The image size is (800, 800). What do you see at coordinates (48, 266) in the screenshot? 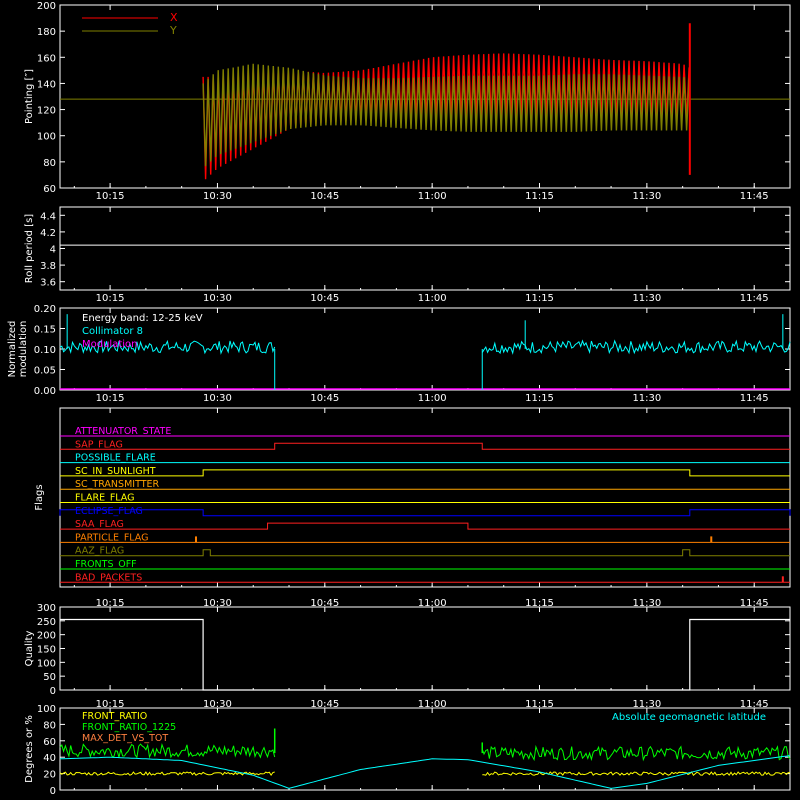
I see `y-tick-label: 3.8` at bounding box center [48, 266].